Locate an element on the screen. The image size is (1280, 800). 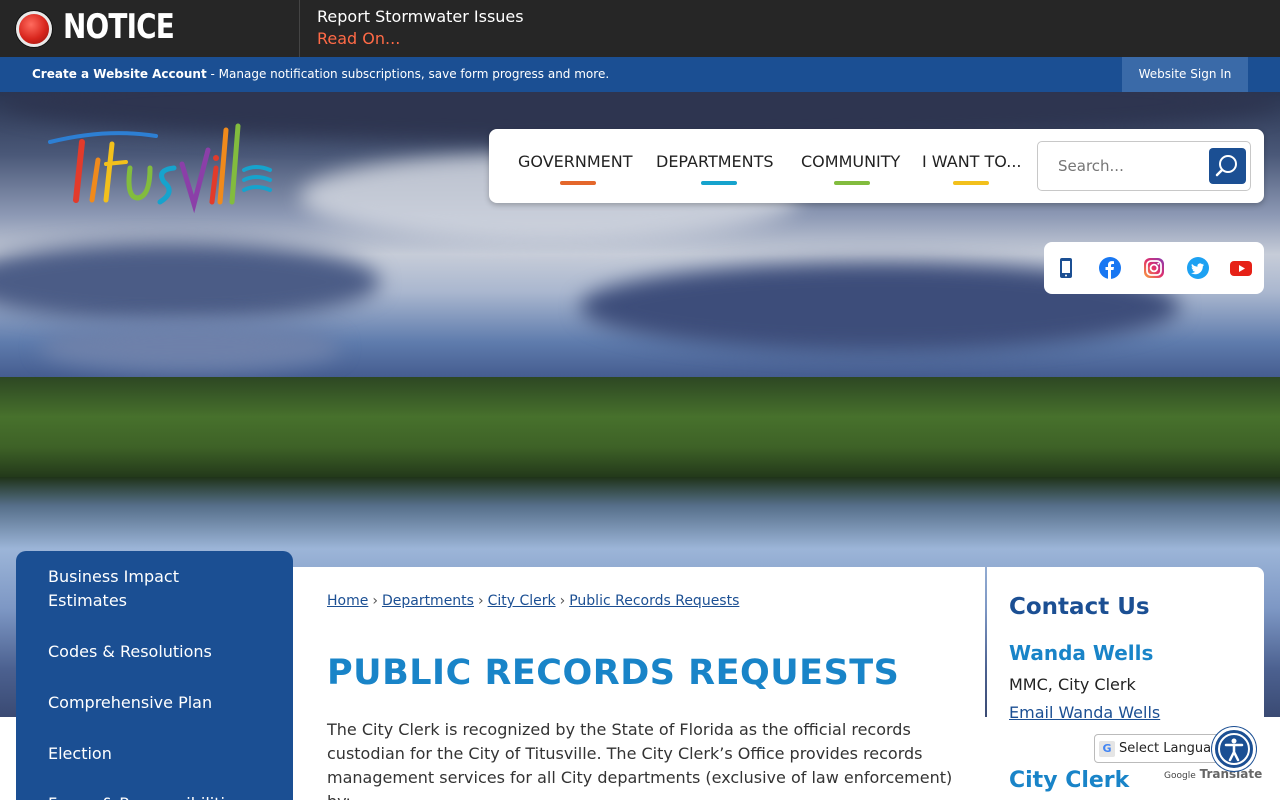
nav-item-government: GOVERNMENT is located at coordinates (575, 161).